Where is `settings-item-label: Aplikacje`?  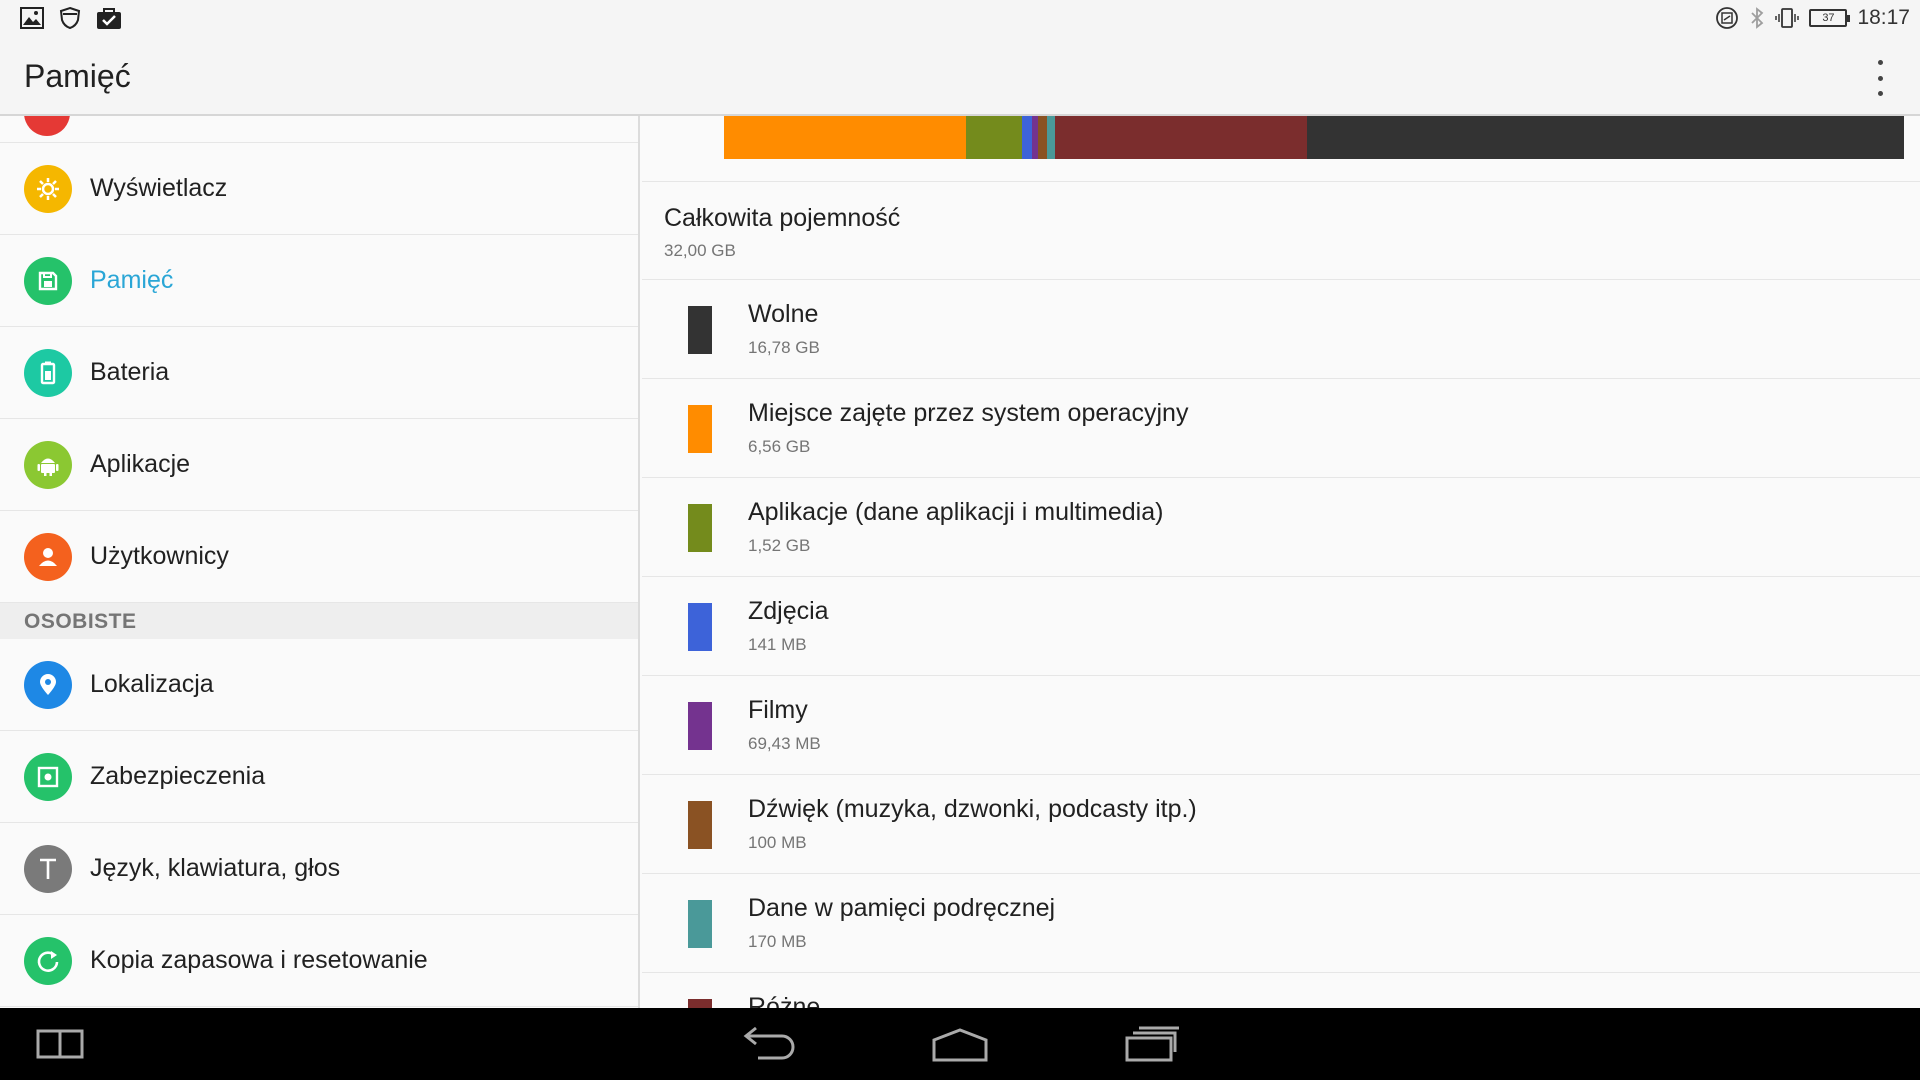 settings-item-label: Aplikacje is located at coordinates (140, 464).